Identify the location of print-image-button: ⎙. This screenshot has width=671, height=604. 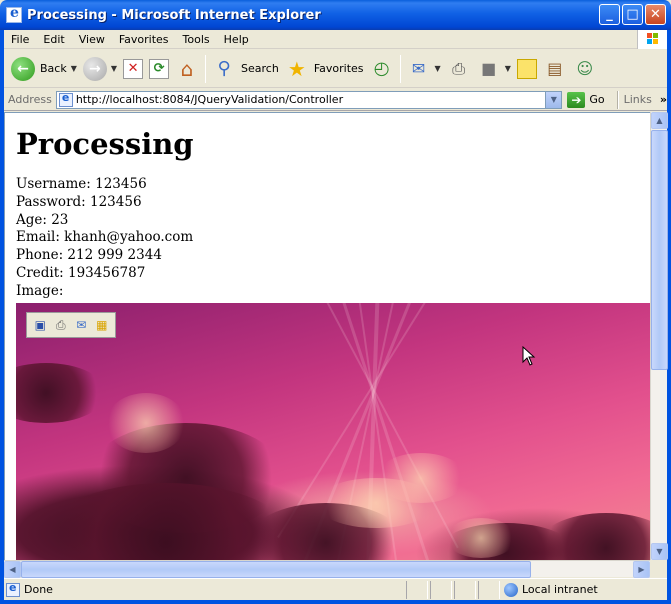
(60, 325).